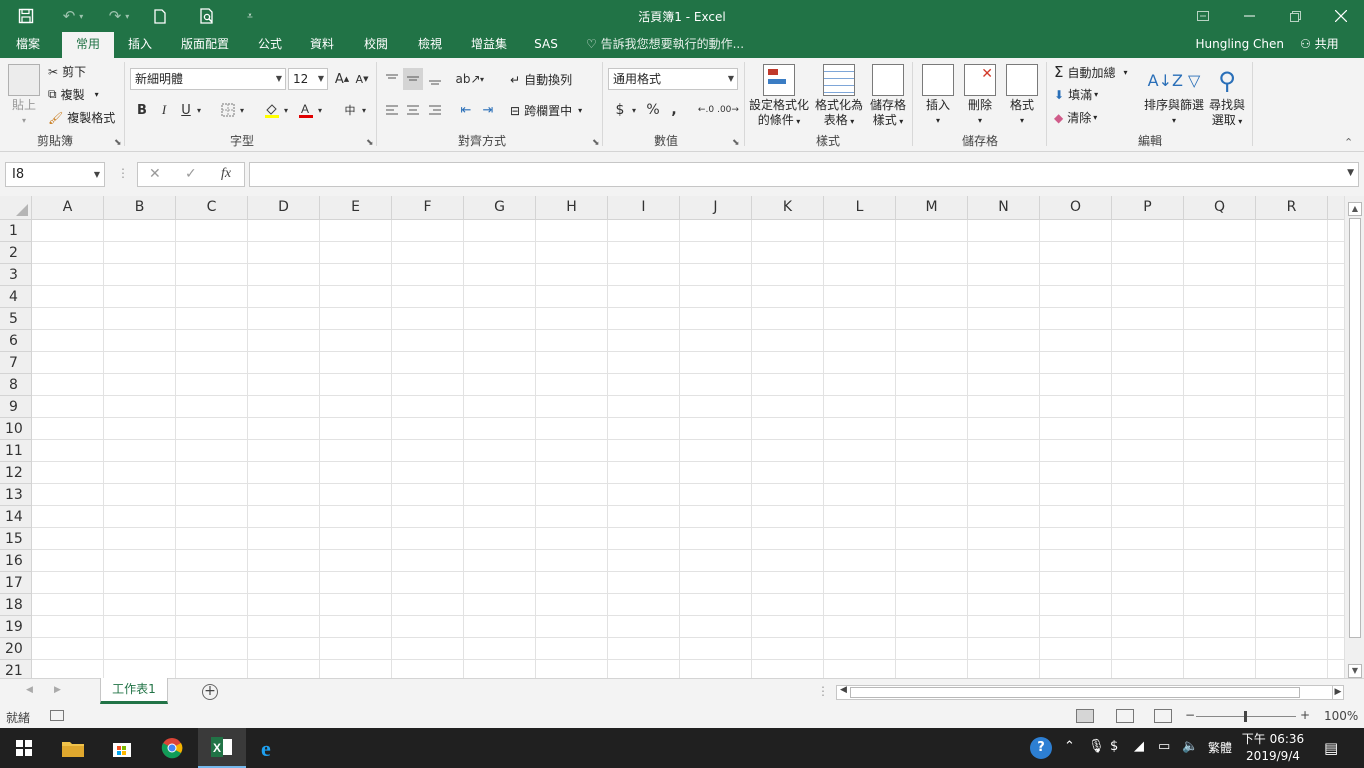  I want to click on font-color-icon: A, so click(306, 110).